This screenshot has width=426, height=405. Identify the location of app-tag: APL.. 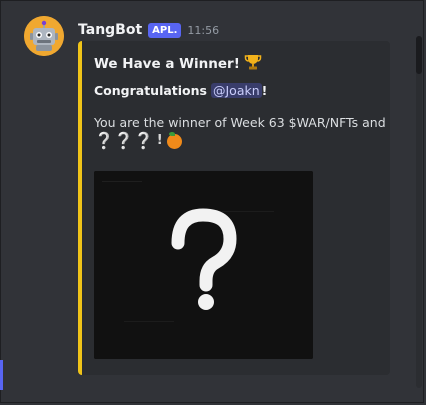
(165, 30).